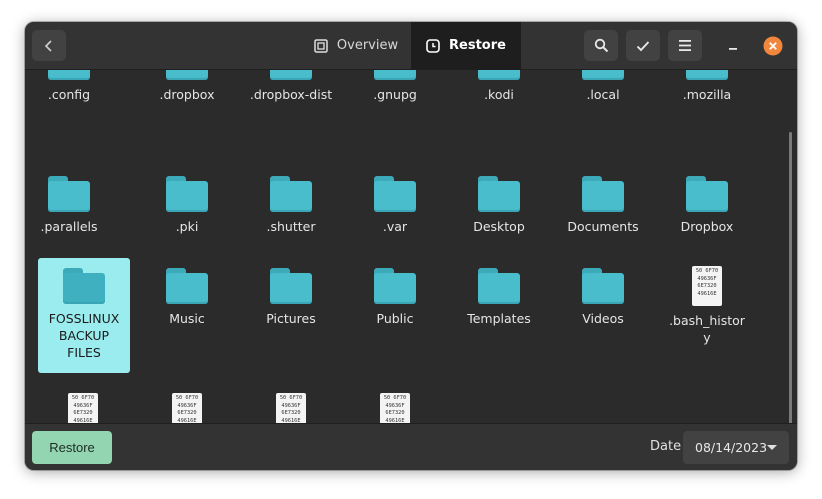 The width and height of the screenshot is (822, 499). I want to click on folder-dropbox-hidden: .dropbox, so click(187, 86).